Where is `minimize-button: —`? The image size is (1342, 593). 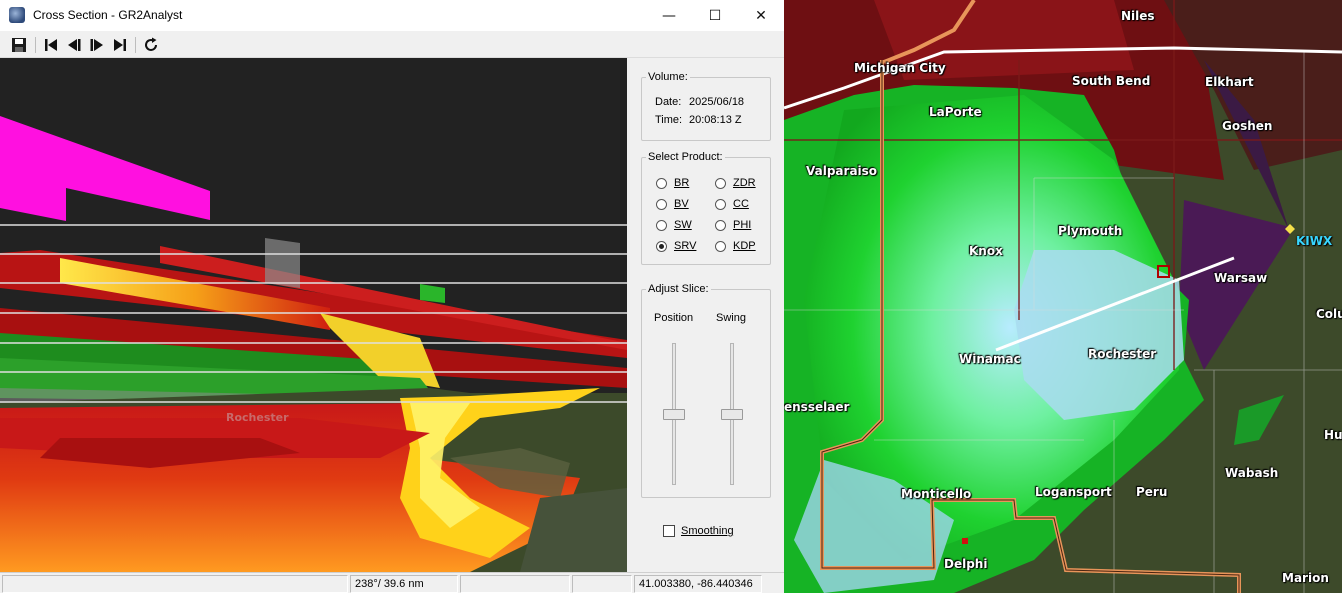 minimize-button: — is located at coordinates (669, 15).